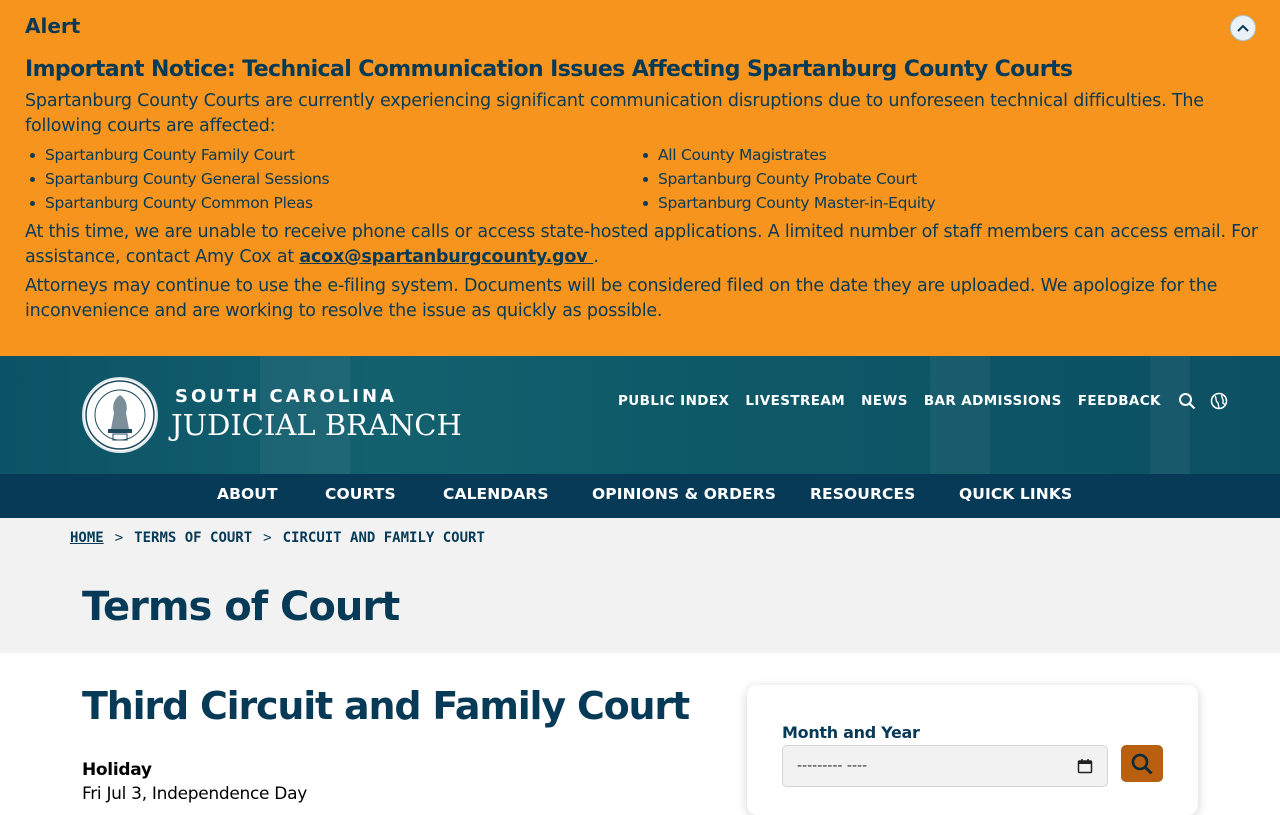 This screenshot has width=1280, height=815. Describe the element at coordinates (684, 496) in the screenshot. I see `nav-opinions-orders: OPINIONS & ORDERS` at that location.